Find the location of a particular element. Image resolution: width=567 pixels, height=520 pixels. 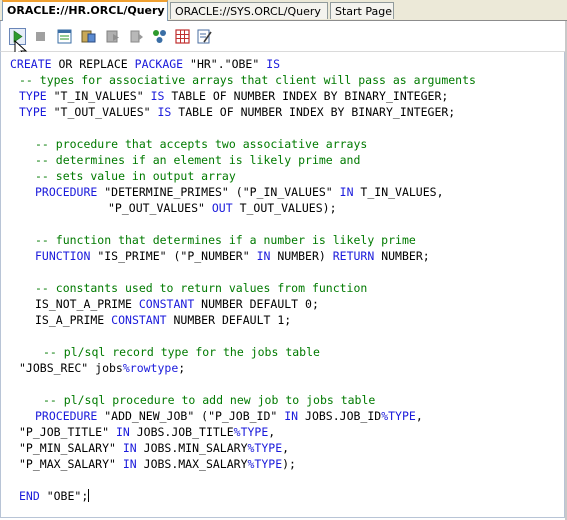

code-text: "DETERMINE_PRIMES" ("P_IN_VALUES" is located at coordinates (218, 192).